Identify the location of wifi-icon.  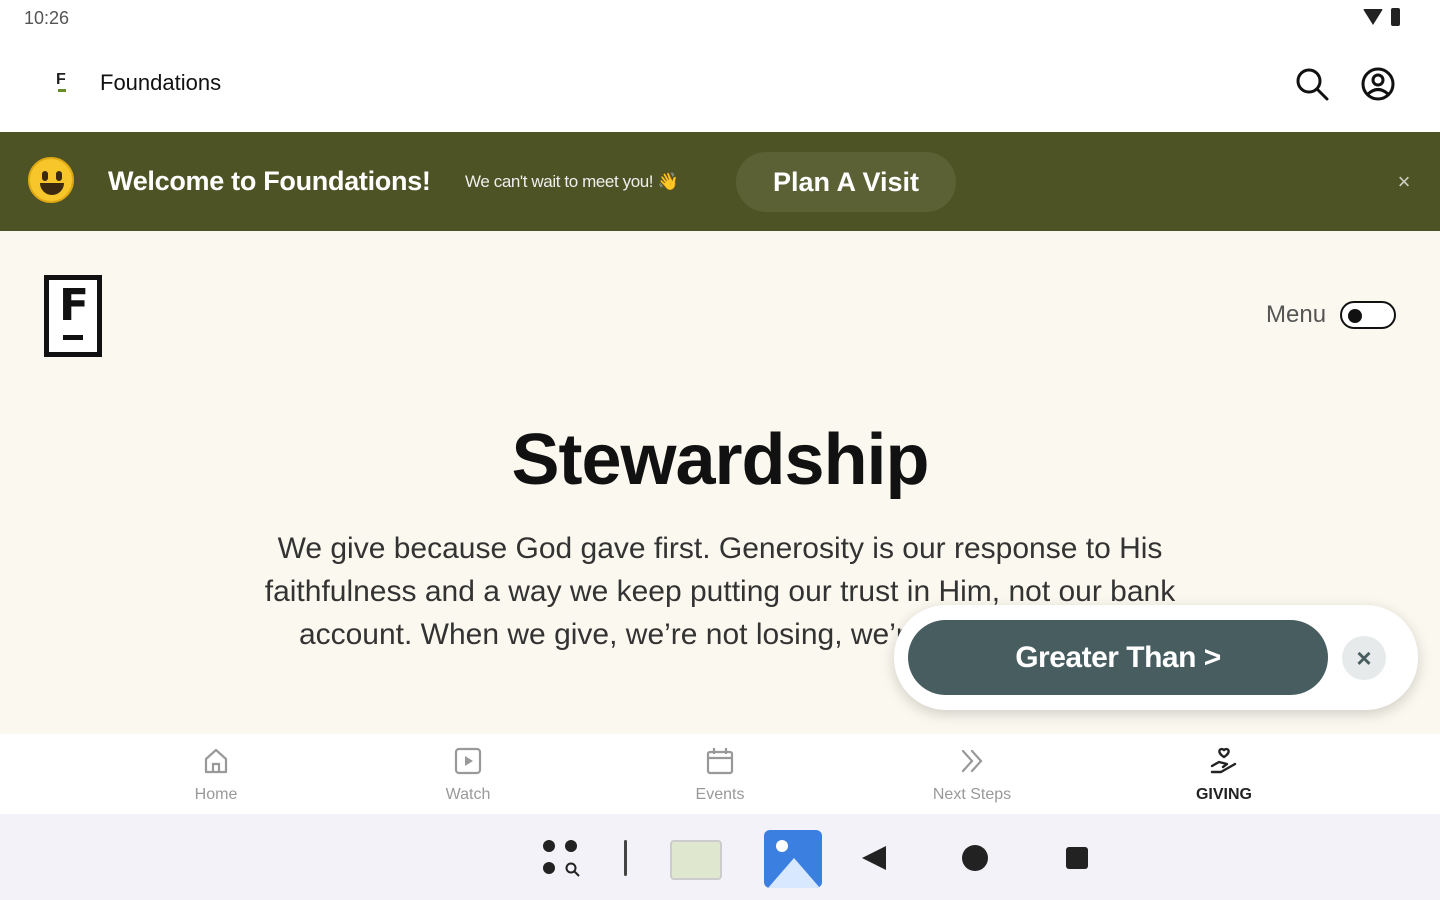
(1373, 17).